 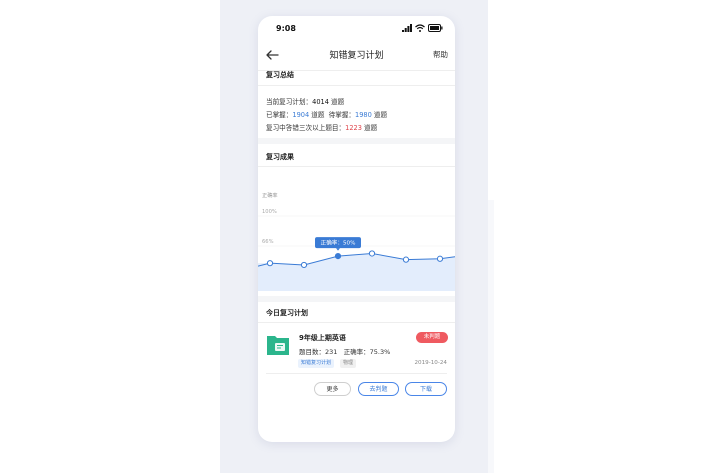 I want to click on accuracy-value: 75.3%, so click(x=380, y=352).